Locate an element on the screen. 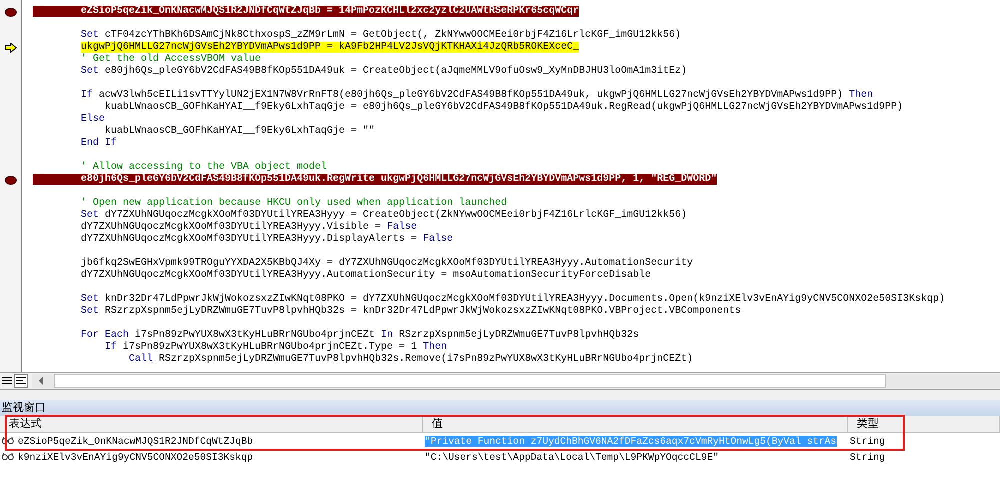 This screenshot has height=478, width=1000. watch-window-title: 监视窗口 is located at coordinates (500, 408).